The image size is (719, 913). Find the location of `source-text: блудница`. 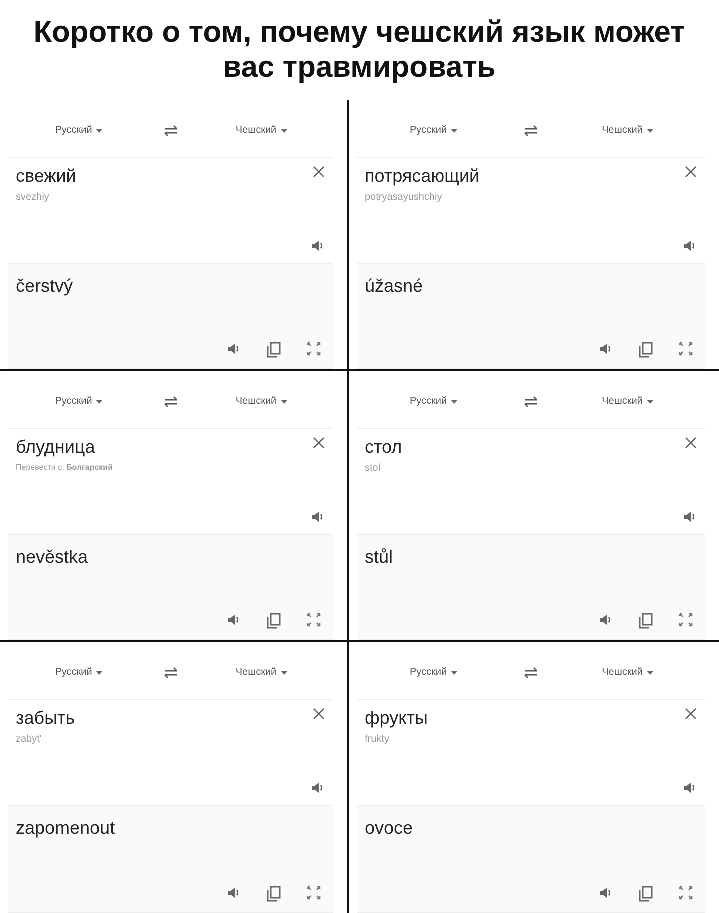

source-text: блудница is located at coordinates (56, 447).